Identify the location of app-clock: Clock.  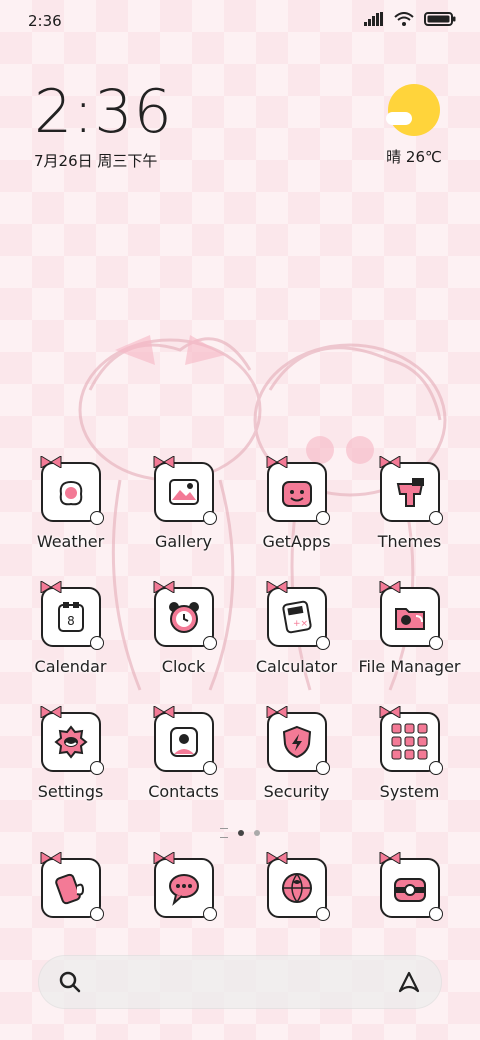
(183, 646).